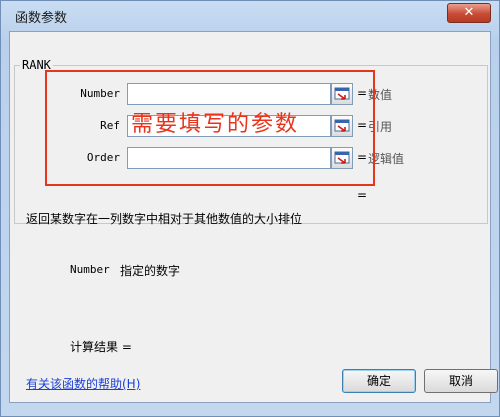 This screenshot has width=500, height=417. I want to click on ok-button: 确定, so click(379, 381).